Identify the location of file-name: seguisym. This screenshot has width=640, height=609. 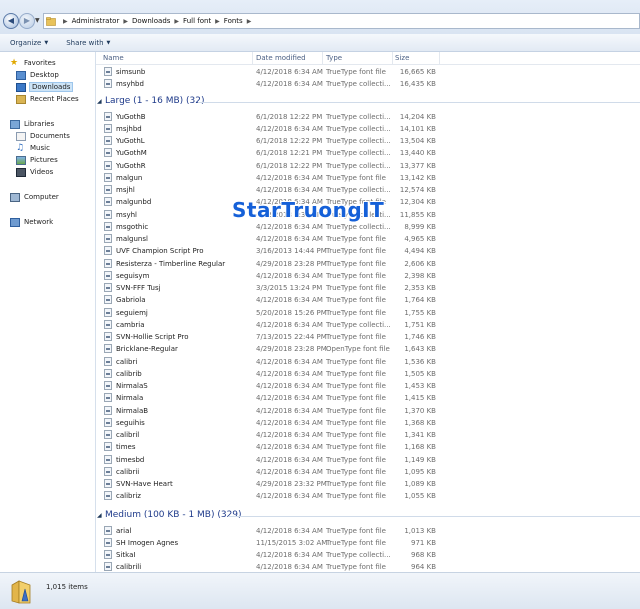
(133, 275).